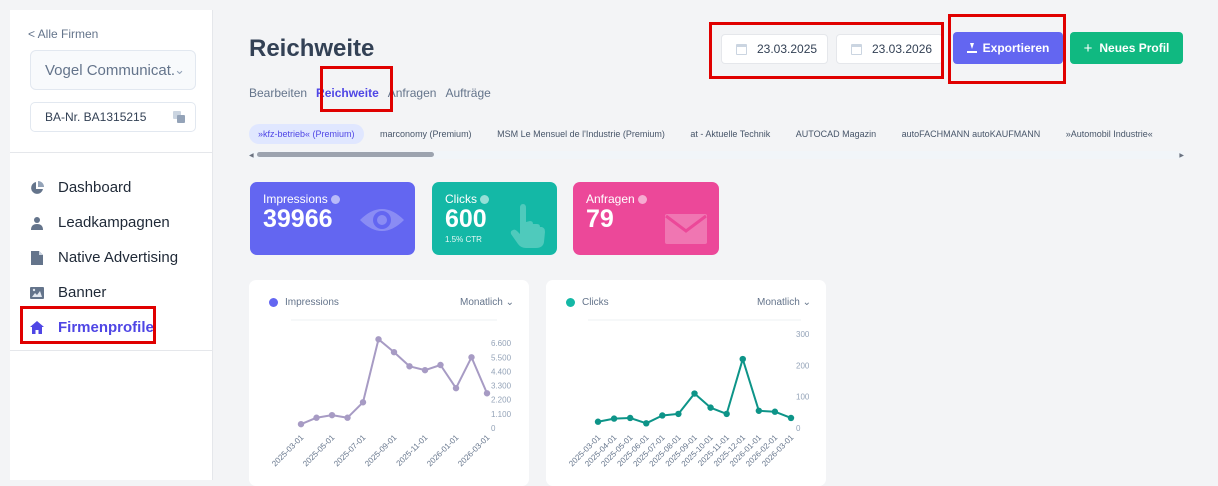  I want to click on sidebar-item-dashboard: Dashboard, so click(111, 187).